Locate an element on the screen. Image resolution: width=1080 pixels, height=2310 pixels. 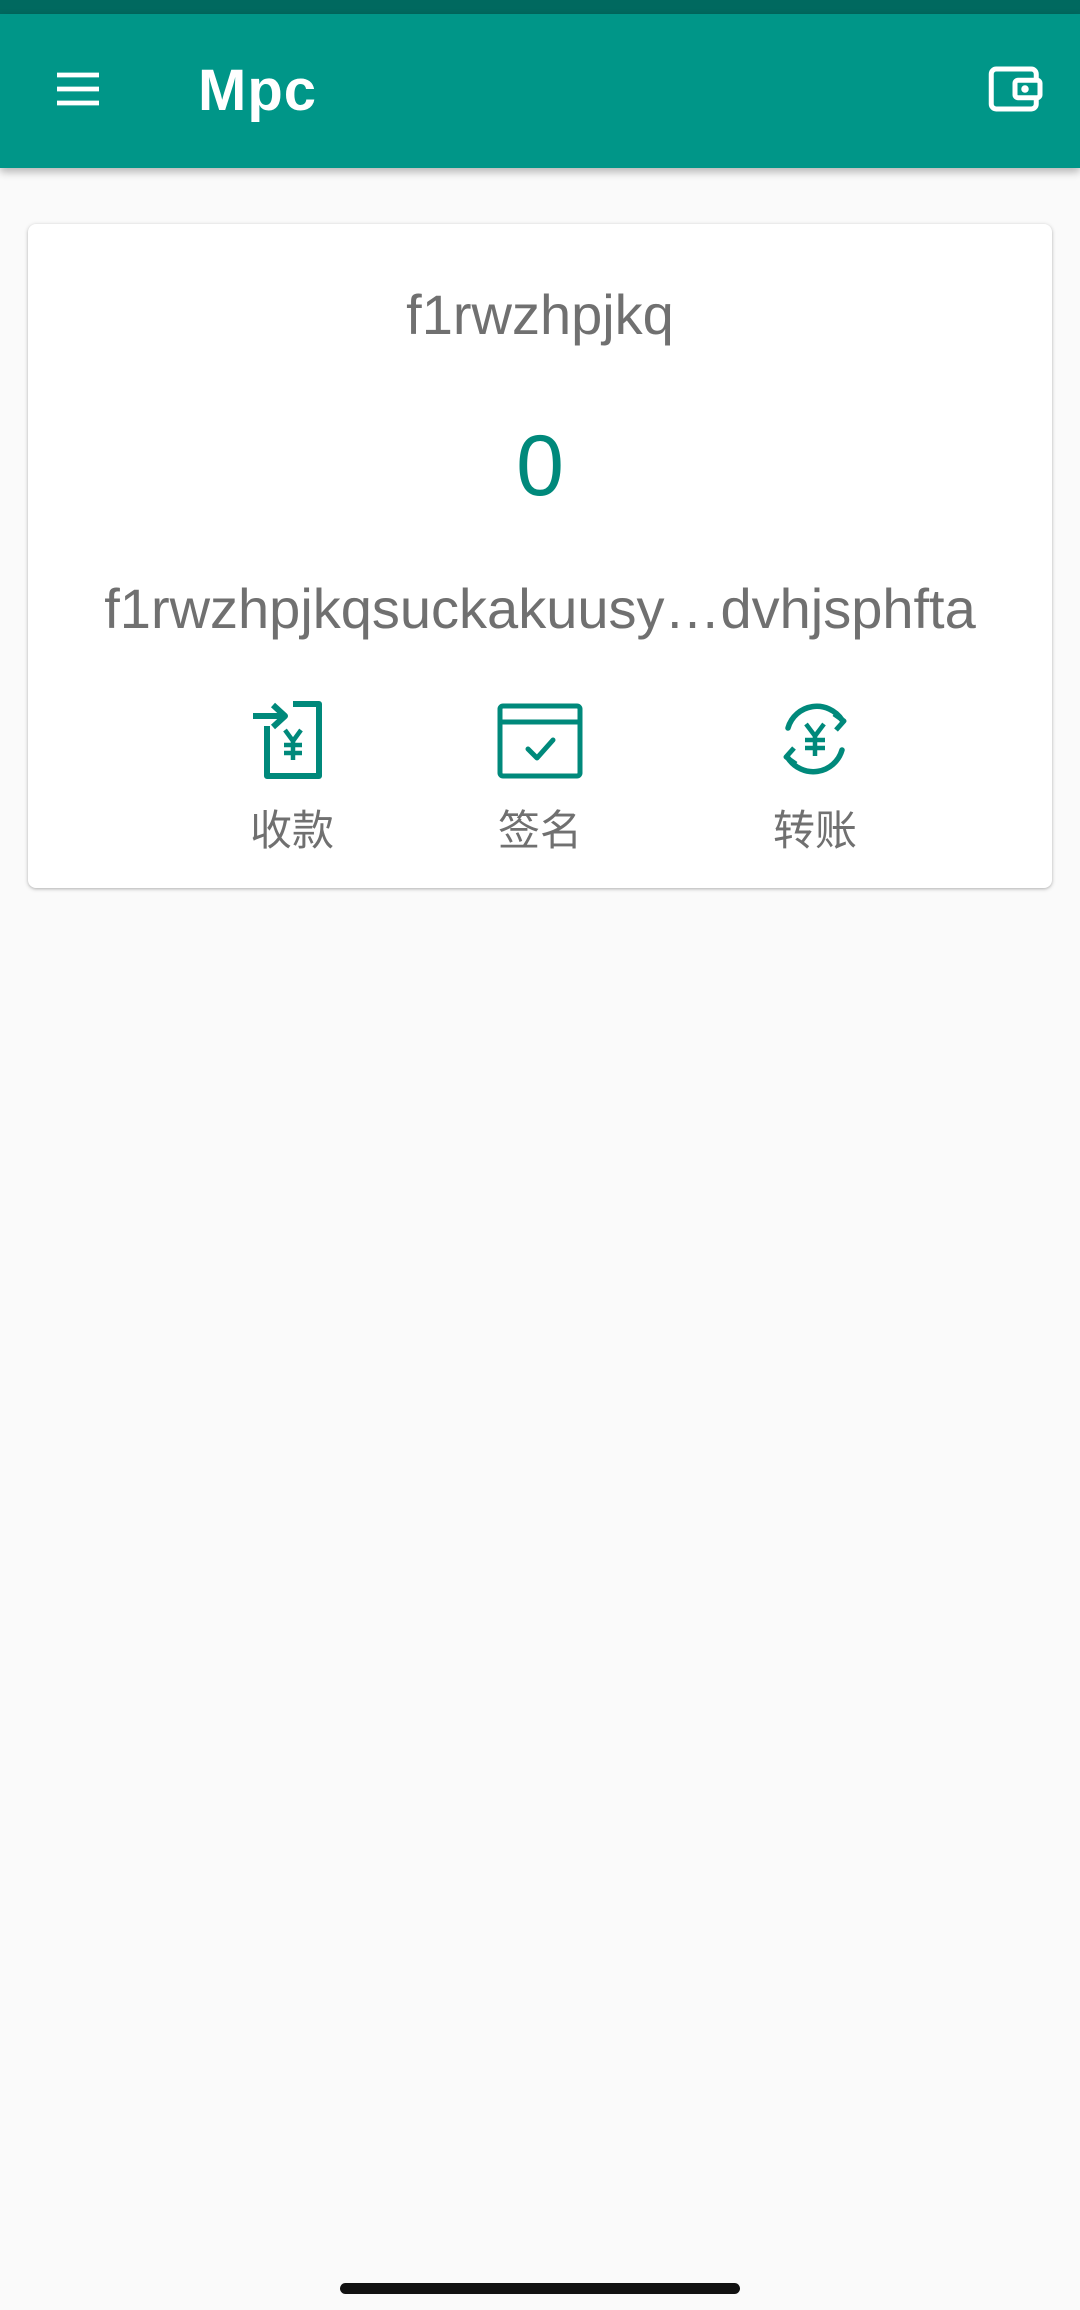
wallet-name: f1rwzhpjkq is located at coordinates (540, 314).